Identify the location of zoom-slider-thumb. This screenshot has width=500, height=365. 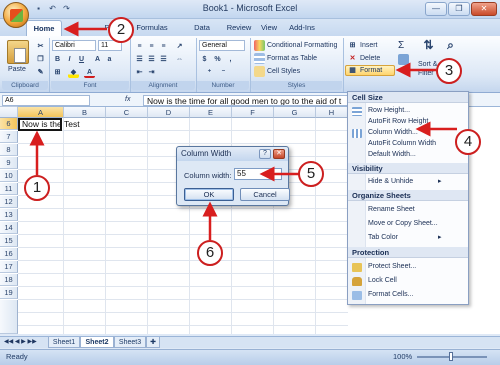
(451, 356).